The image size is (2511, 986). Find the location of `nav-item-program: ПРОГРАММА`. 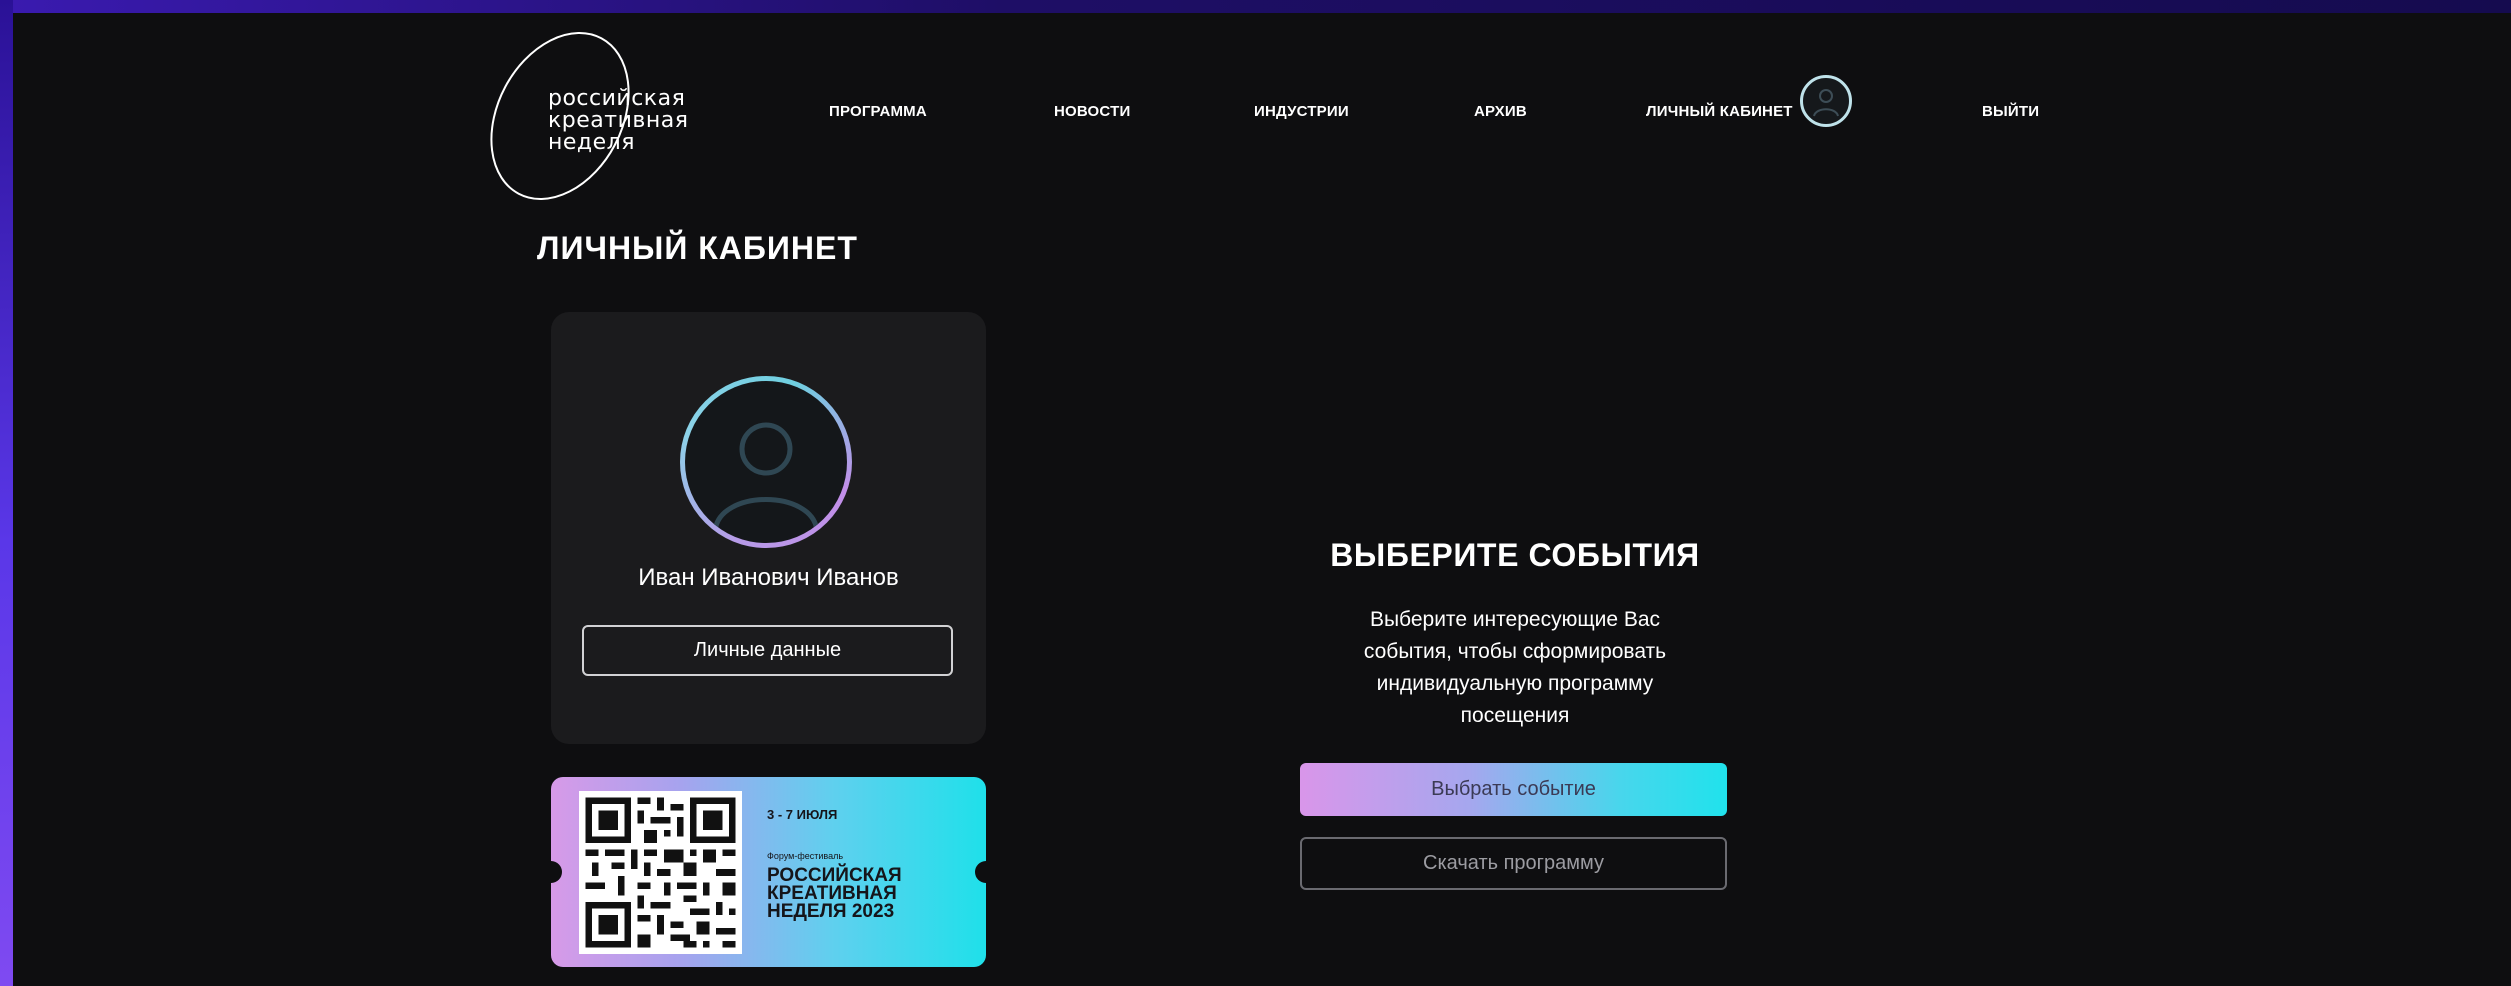

nav-item-program: ПРОГРАММА is located at coordinates (878, 111).